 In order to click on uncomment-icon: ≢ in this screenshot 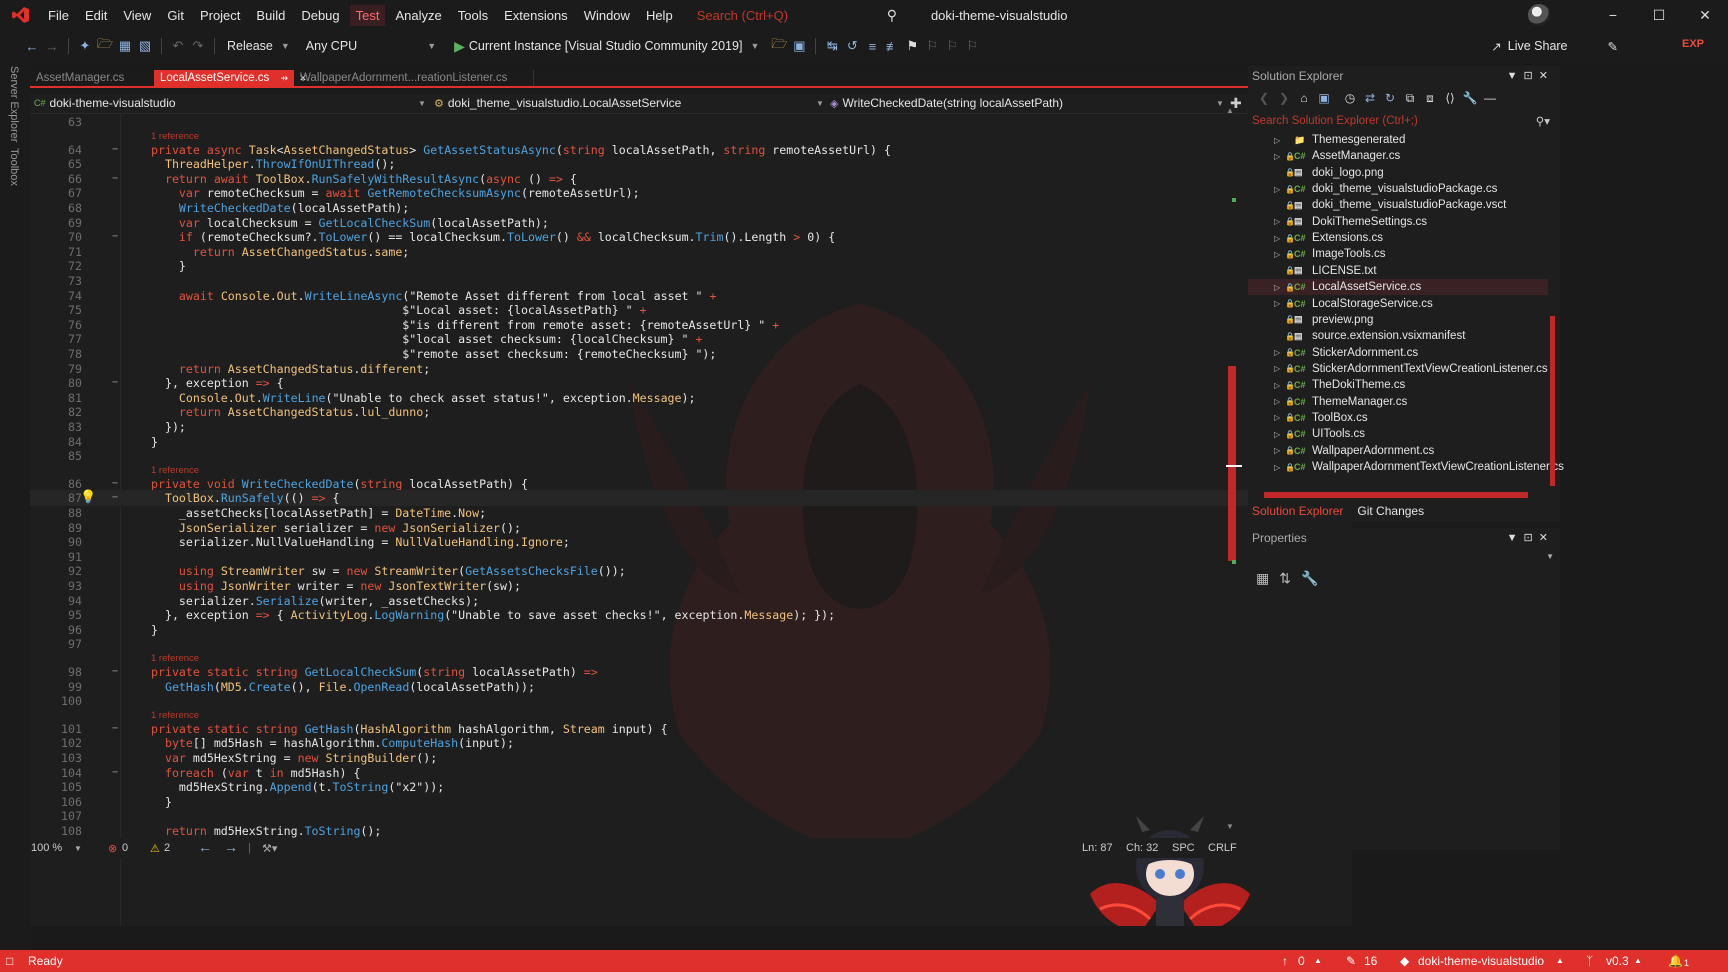, I will do `click(892, 46)`.